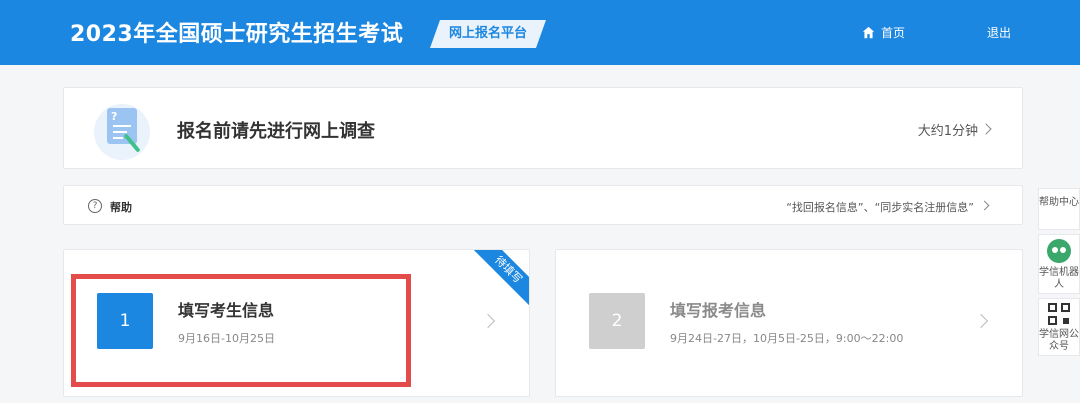 The width and height of the screenshot is (1080, 403). What do you see at coordinates (241, 330) in the screenshot?
I see `highlight-box` at bounding box center [241, 330].